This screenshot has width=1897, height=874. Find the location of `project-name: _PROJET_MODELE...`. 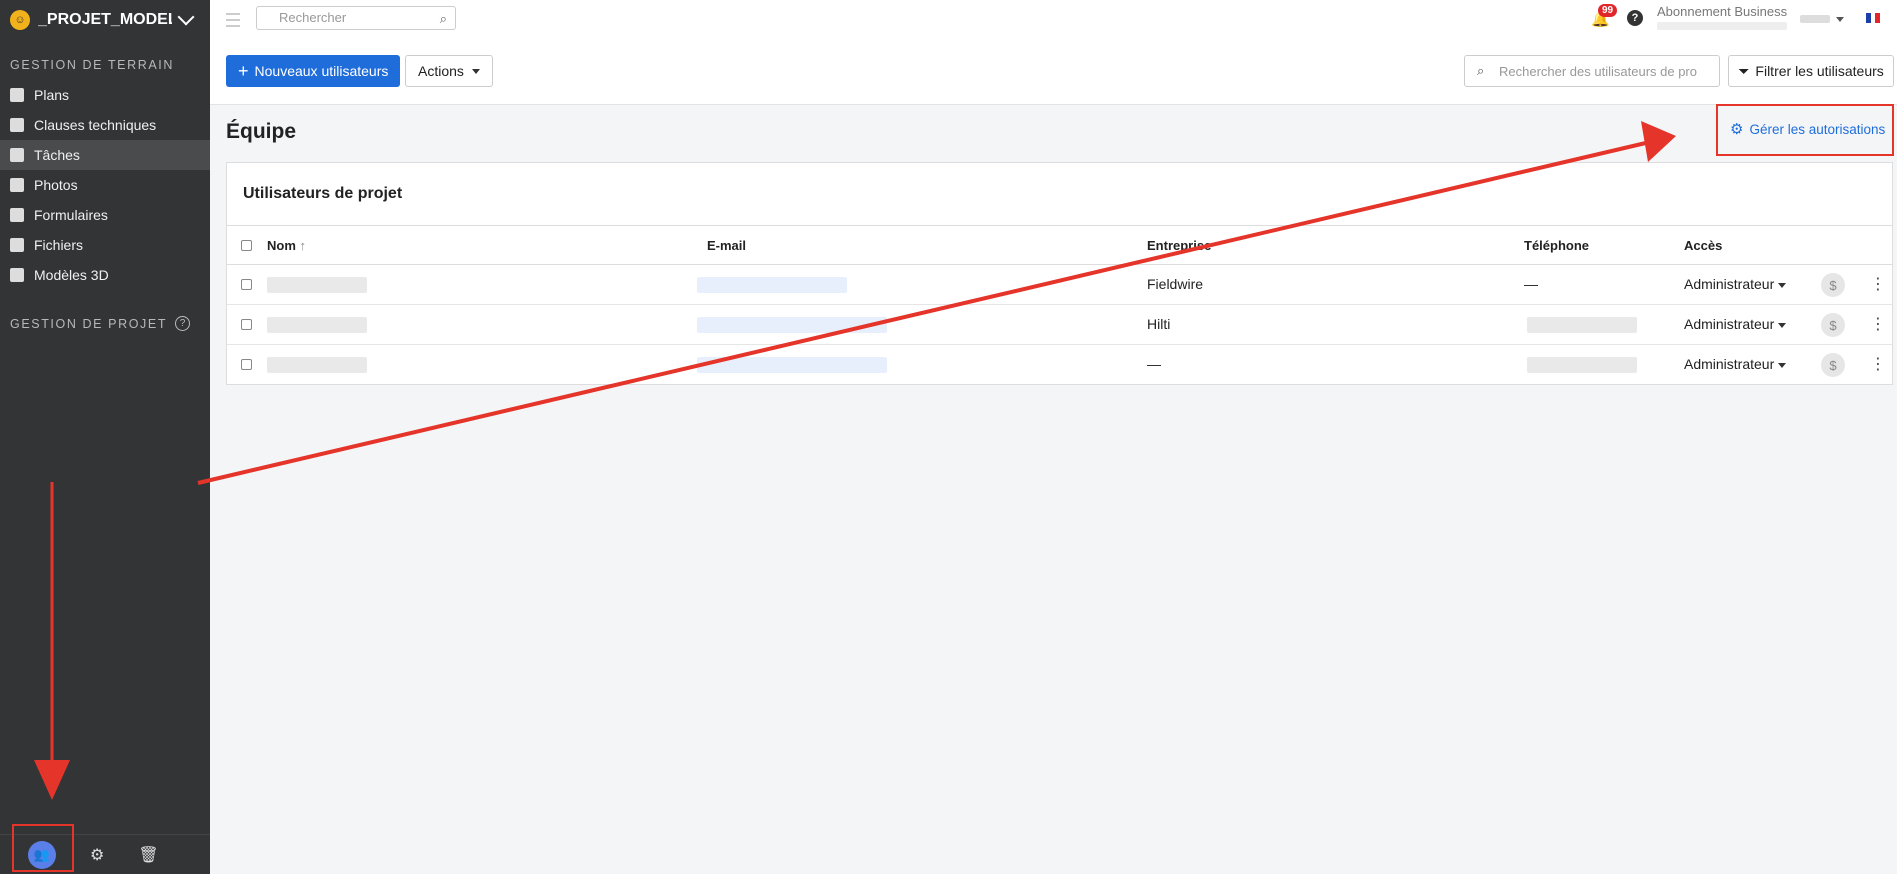

project-name: _PROJET_MODELE... is located at coordinates (105, 19).